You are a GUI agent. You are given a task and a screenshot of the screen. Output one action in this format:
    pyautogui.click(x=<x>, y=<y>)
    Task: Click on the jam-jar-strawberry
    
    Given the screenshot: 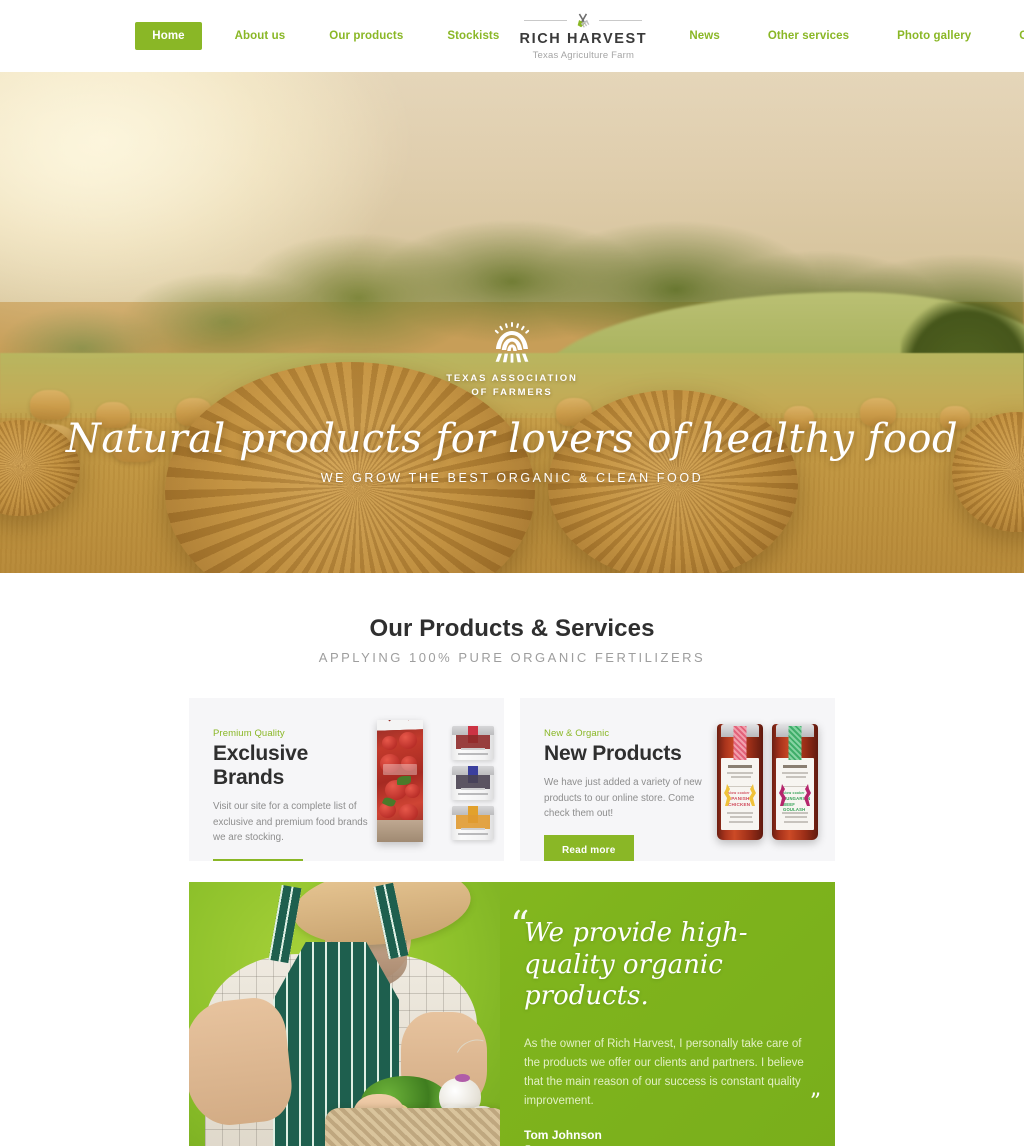 What is the action you would take?
    pyautogui.click(x=473, y=743)
    